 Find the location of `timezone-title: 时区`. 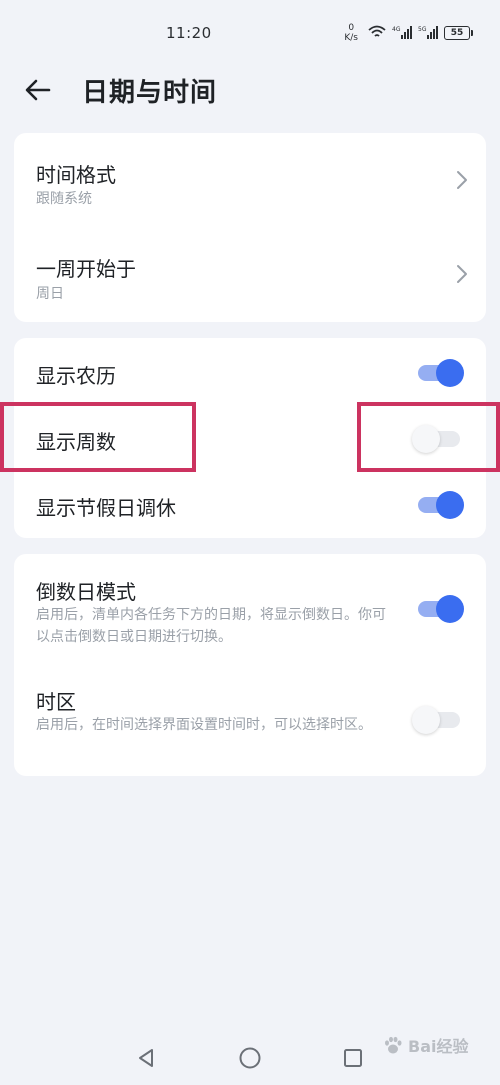

timezone-title: 时区 is located at coordinates (56, 702).